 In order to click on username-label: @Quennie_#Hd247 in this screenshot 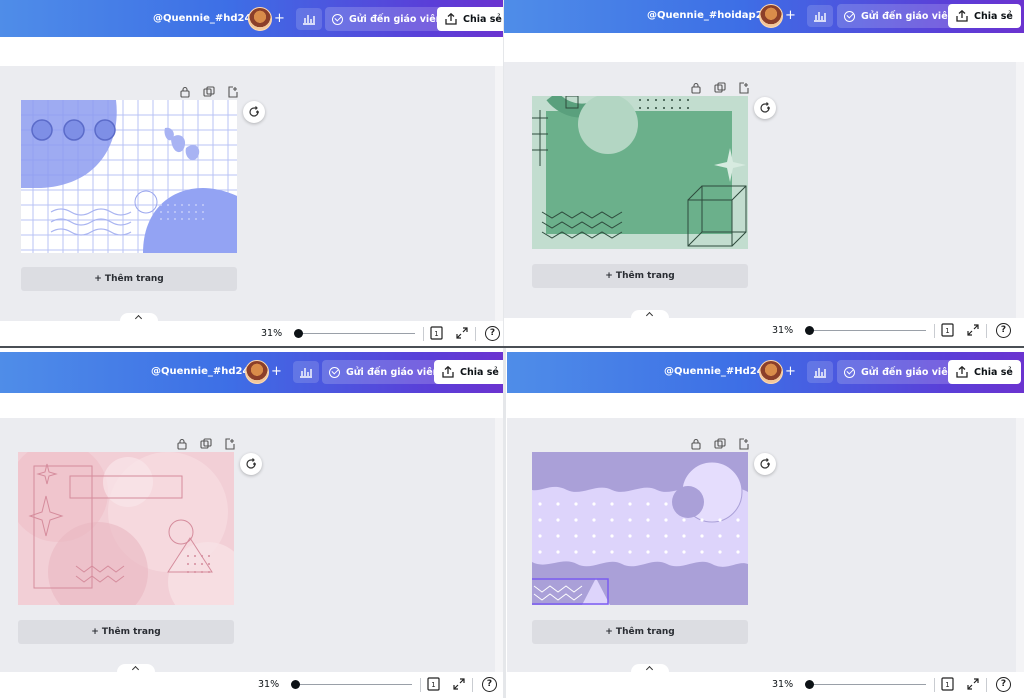, I will do `click(717, 371)`.